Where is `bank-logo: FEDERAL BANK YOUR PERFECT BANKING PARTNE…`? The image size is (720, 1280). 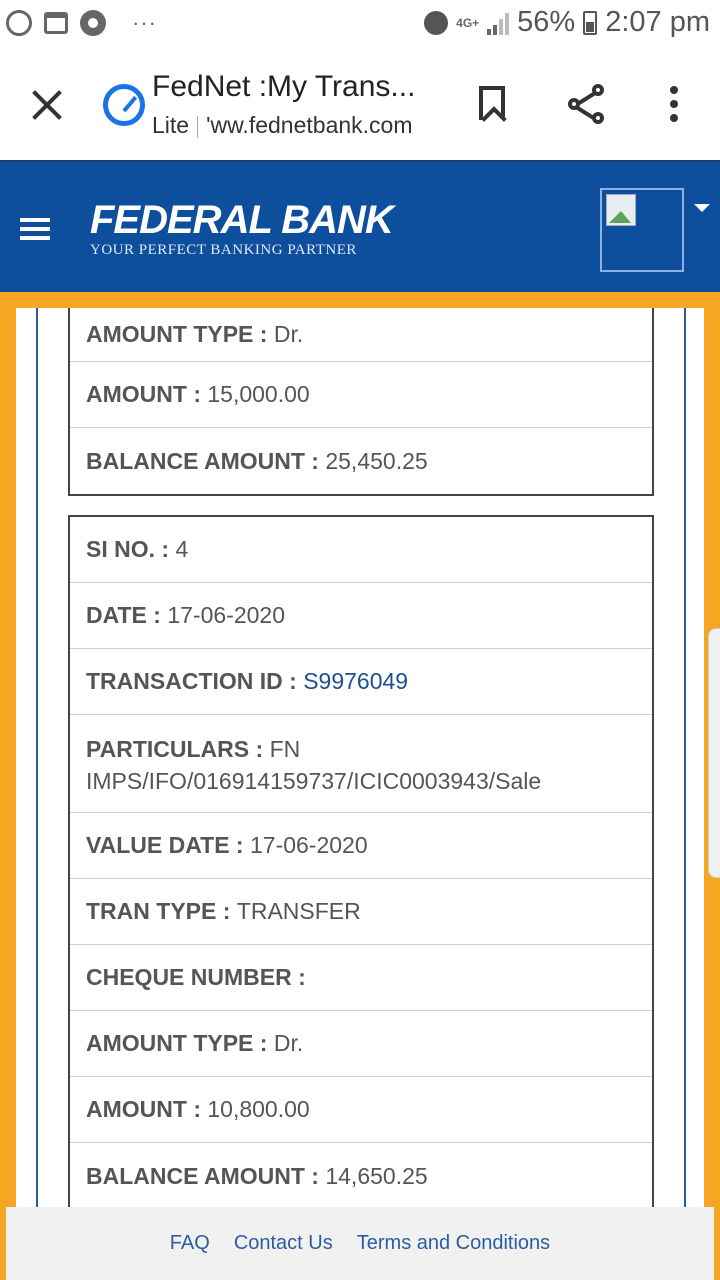
bank-logo: FEDERAL BANK YOUR PERFECT BANKING PARTNE… is located at coordinates (242, 228).